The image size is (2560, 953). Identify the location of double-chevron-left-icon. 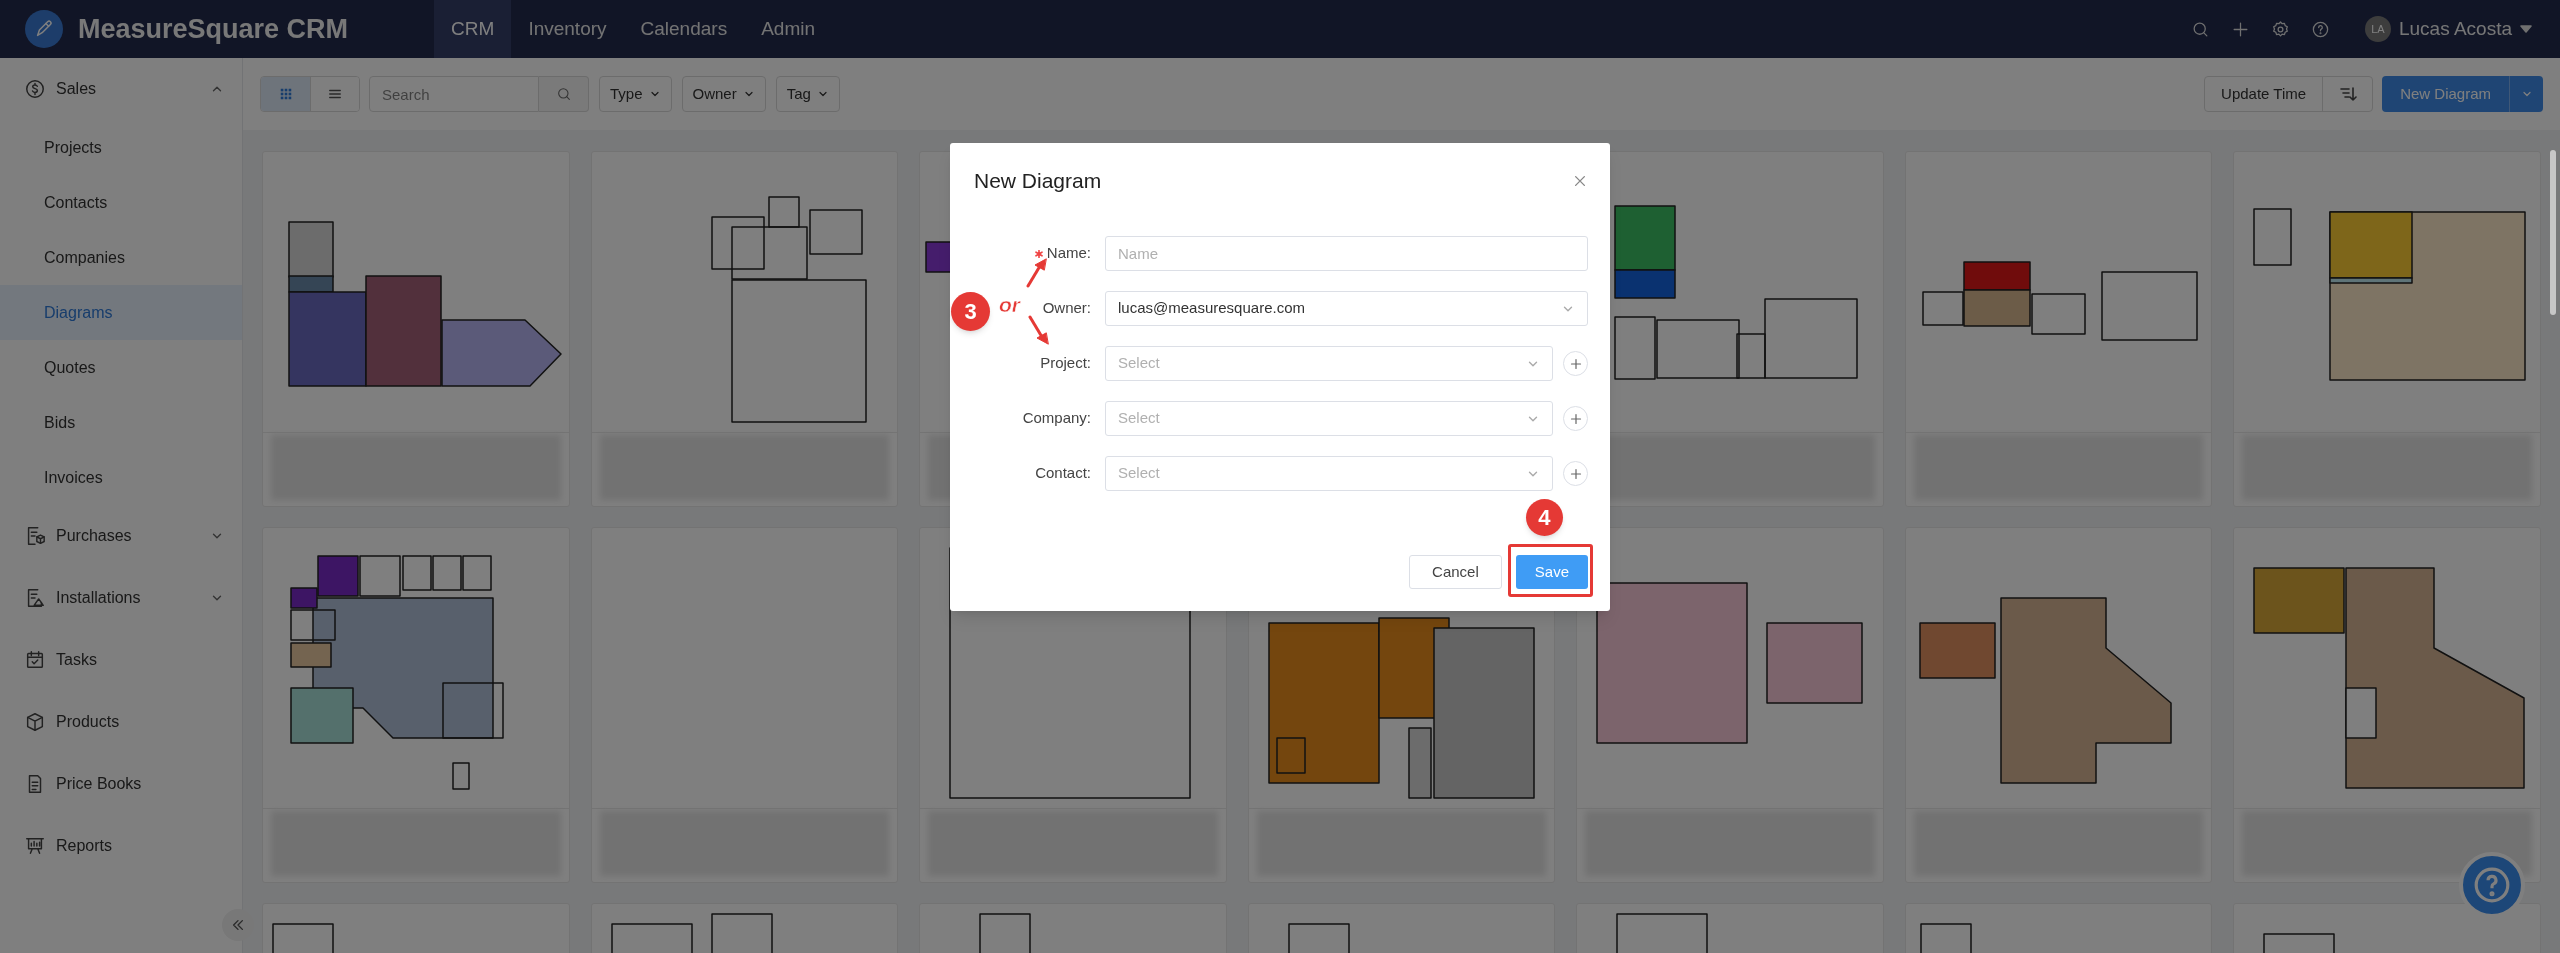
(238, 925).